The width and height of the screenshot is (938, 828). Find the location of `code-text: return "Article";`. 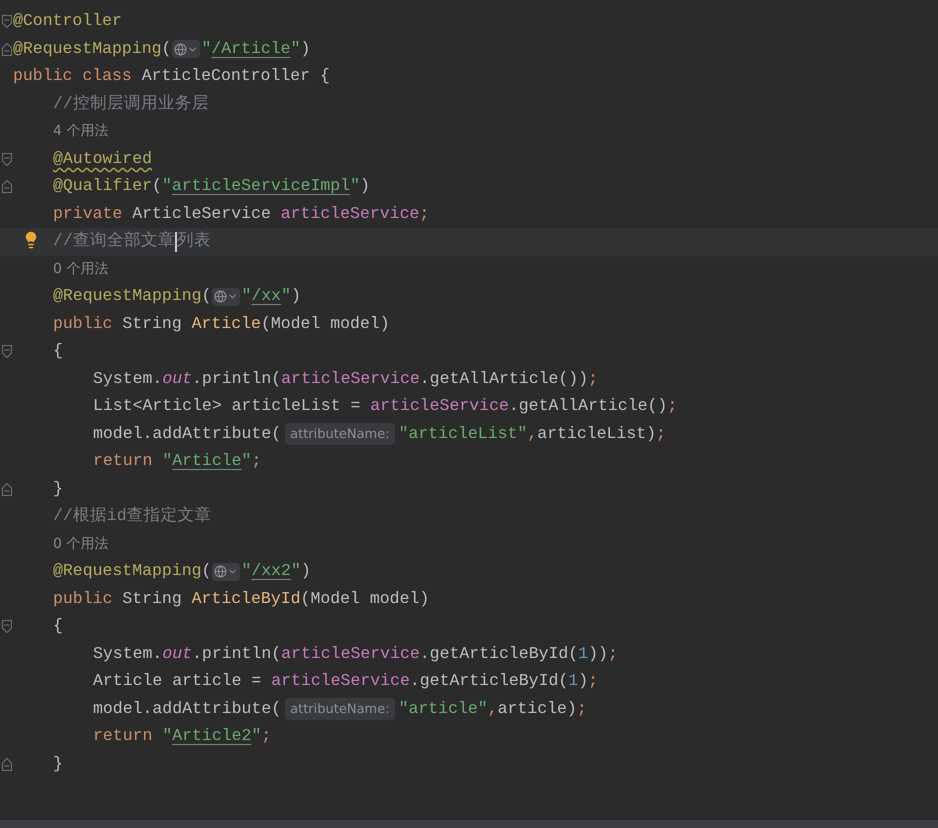

code-text: return "Article"; is located at coordinates (177, 461).